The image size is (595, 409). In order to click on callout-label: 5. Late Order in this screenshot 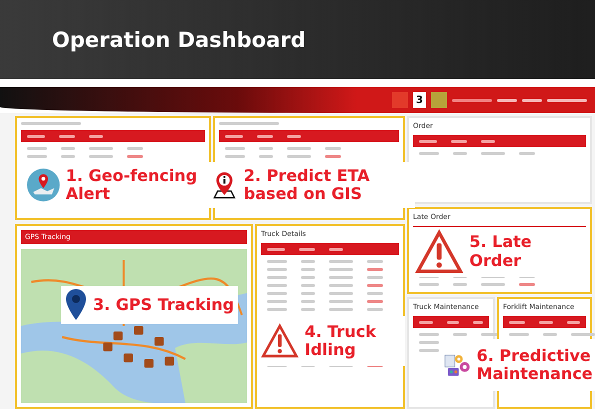, I will do `click(500, 251)`.